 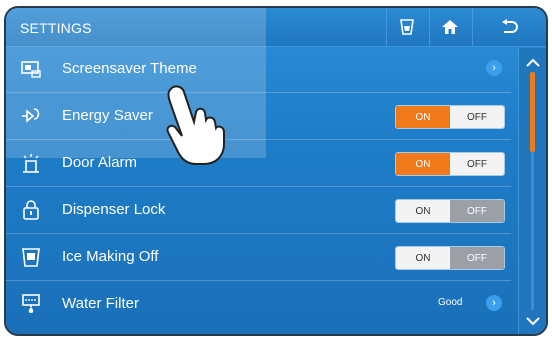 I want to click on back-button, so click(x=509, y=27).